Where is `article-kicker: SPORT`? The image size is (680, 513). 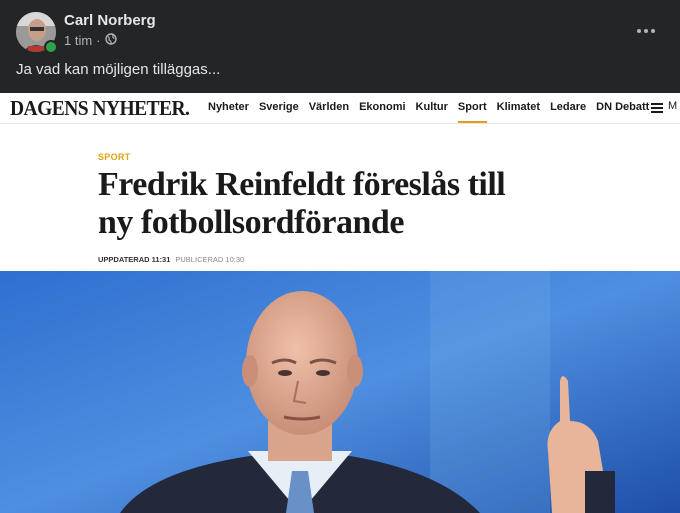
article-kicker: SPORT is located at coordinates (114, 157).